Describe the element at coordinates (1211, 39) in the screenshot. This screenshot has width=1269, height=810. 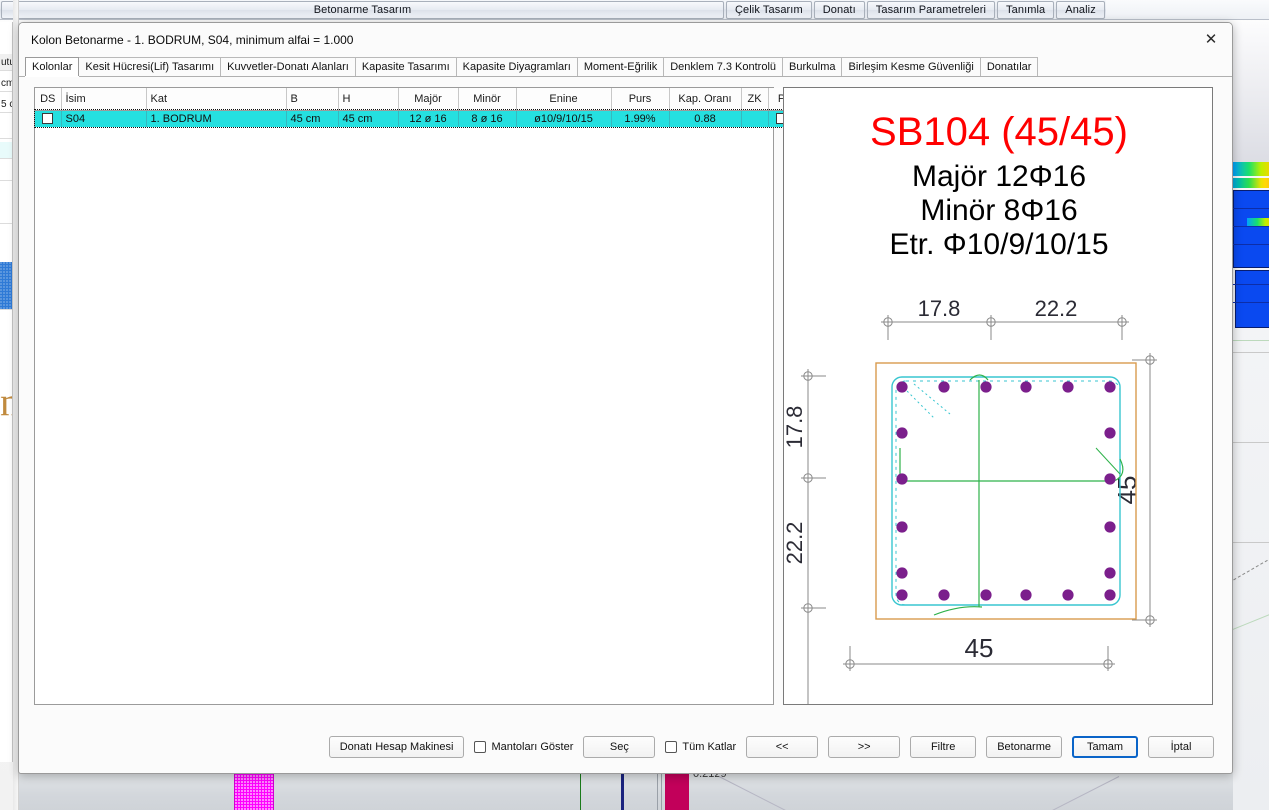
I see `close-icon: ✕` at that location.